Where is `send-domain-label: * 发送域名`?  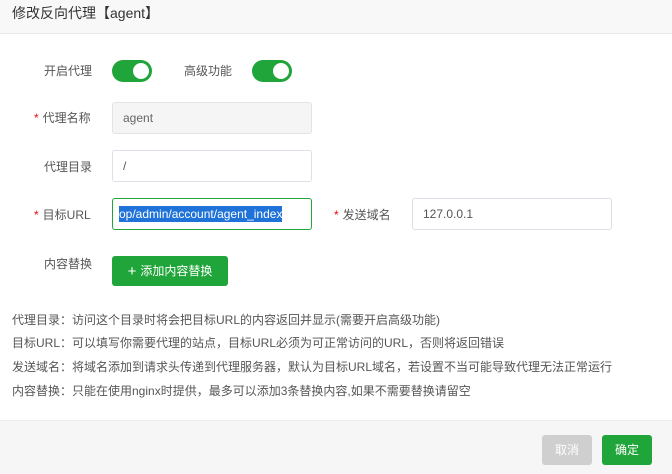
send-domain-label: * 发送域名 is located at coordinates (362, 215).